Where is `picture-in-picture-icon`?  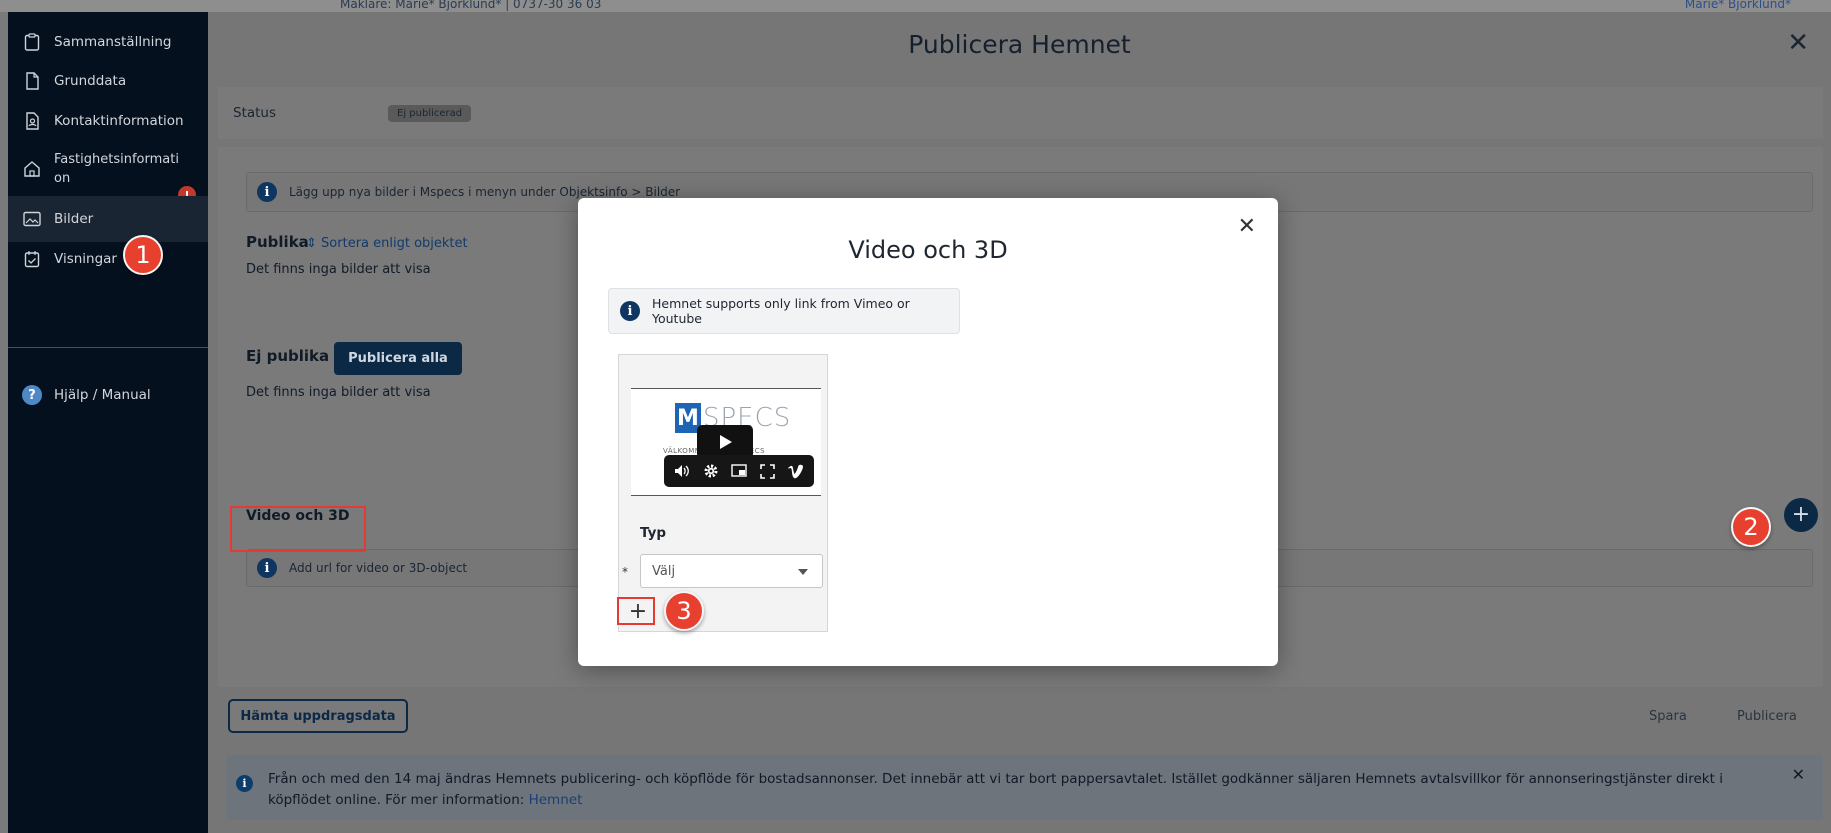 picture-in-picture-icon is located at coordinates (739, 471).